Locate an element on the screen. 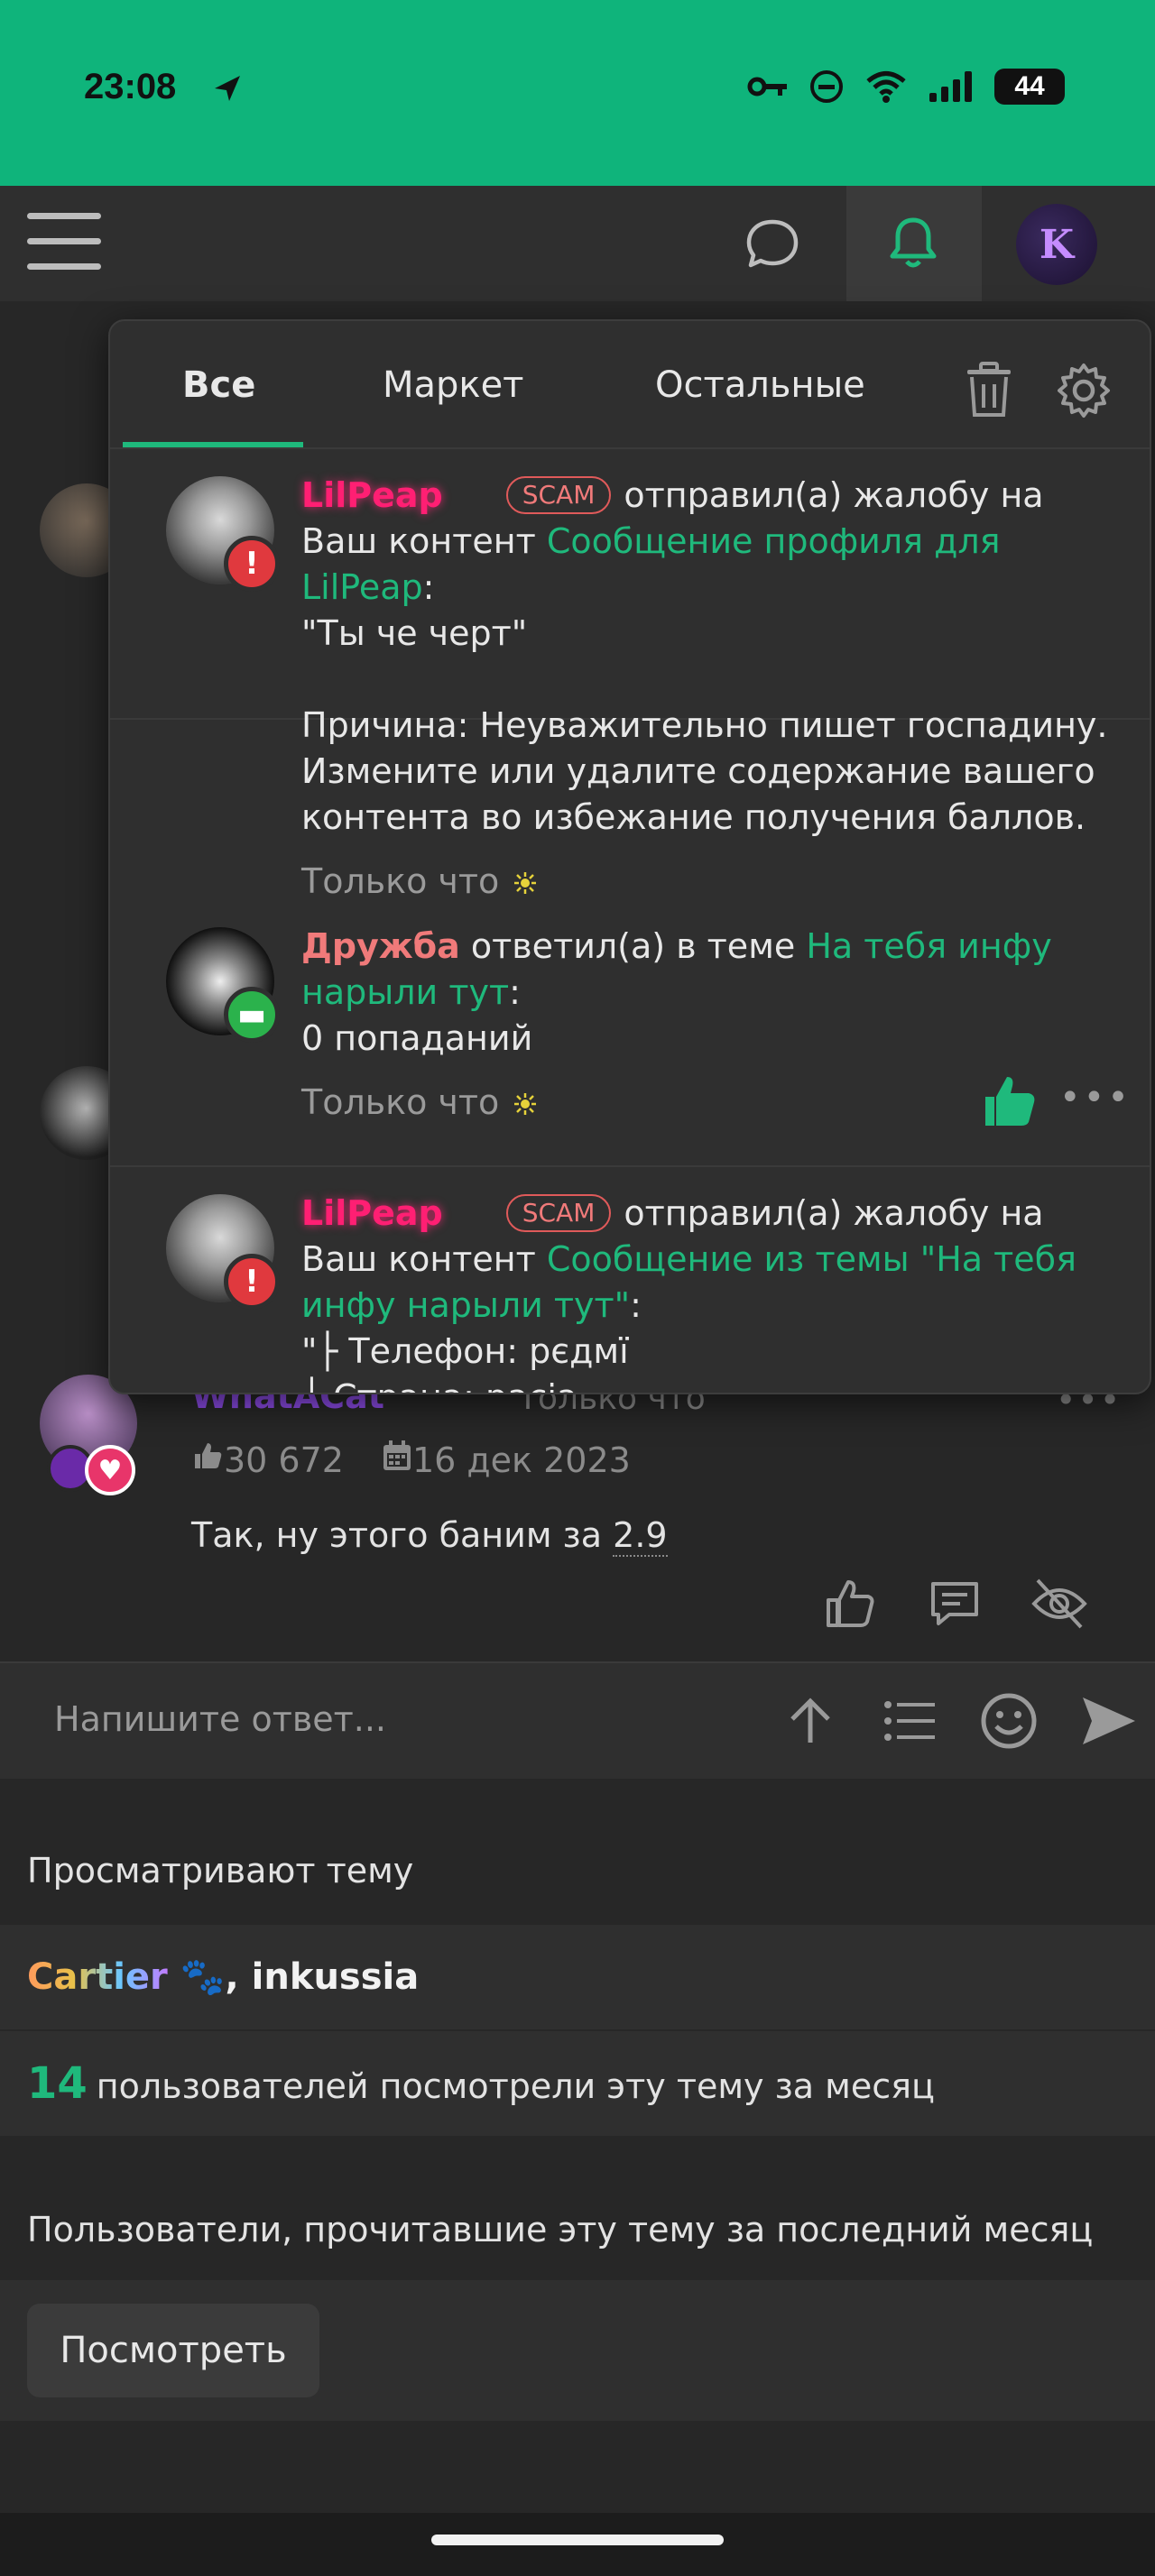 The height and width of the screenshot is (2576, 1155). tab-market: Маркет is located at coordinates (453, 385).